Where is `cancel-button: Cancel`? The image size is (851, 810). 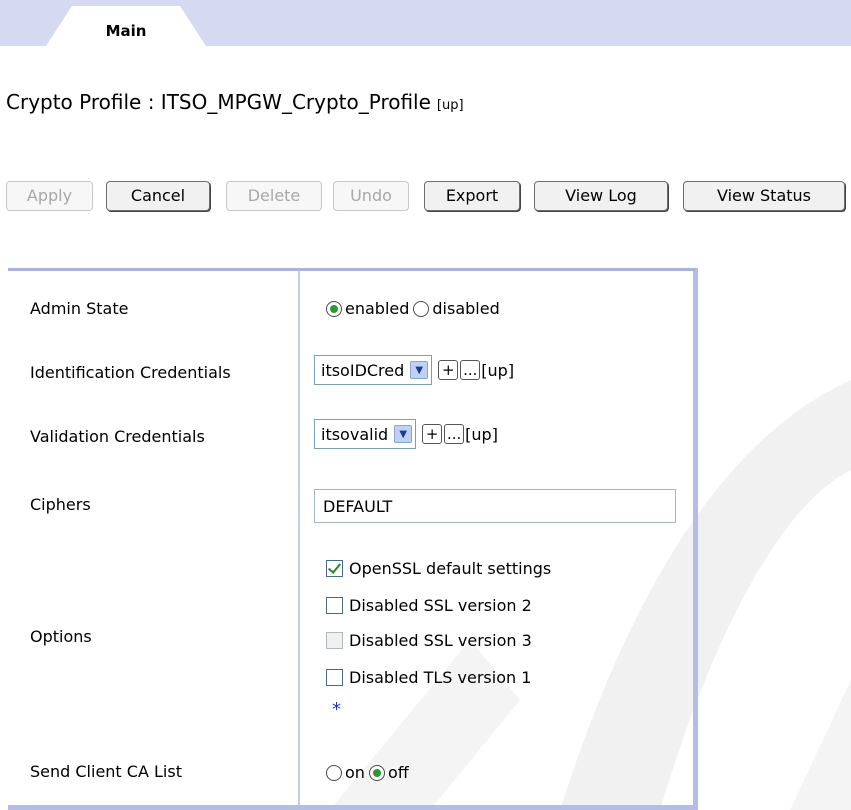
cancel-button: Cancel is located at coordinates (158, 196).